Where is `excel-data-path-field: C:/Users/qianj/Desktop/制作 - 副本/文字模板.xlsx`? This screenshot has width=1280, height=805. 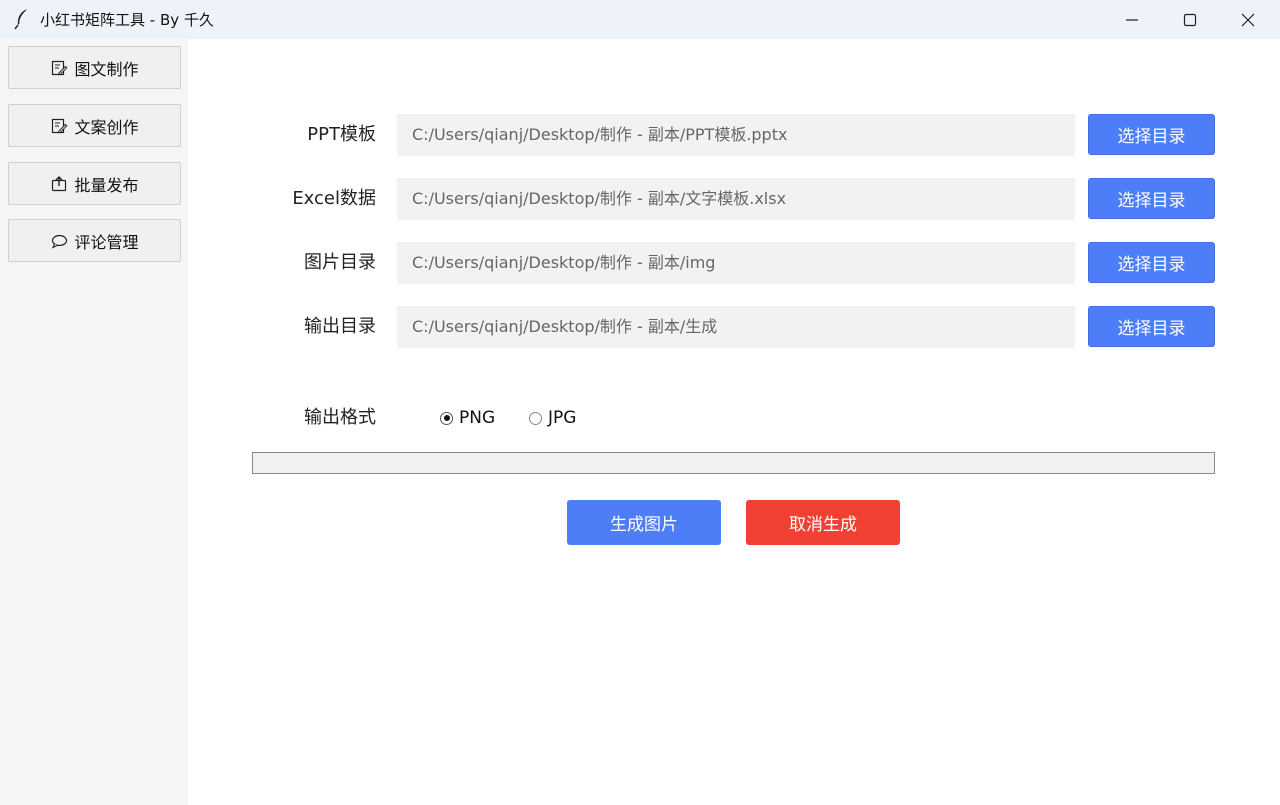
excel-data-path-field: C:/Users/qianj/Desktop/制作 - 副本/文字模板.xlsx is located at coordinates (736, 199).